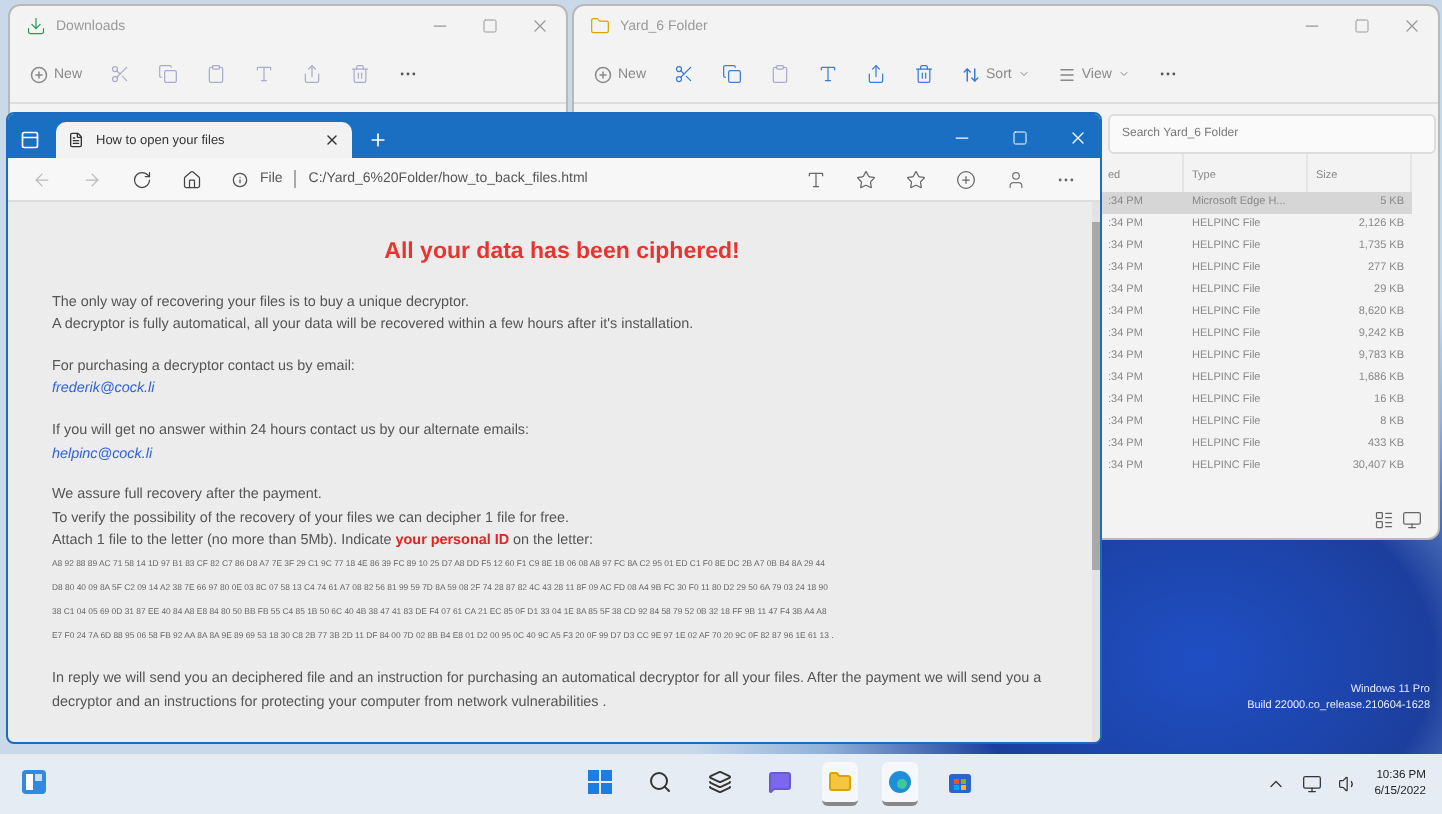 The image size is (1442, 814). Describe the element at coordinates (1016, 179) in the screenshot. I see `profile-icon` at that location.